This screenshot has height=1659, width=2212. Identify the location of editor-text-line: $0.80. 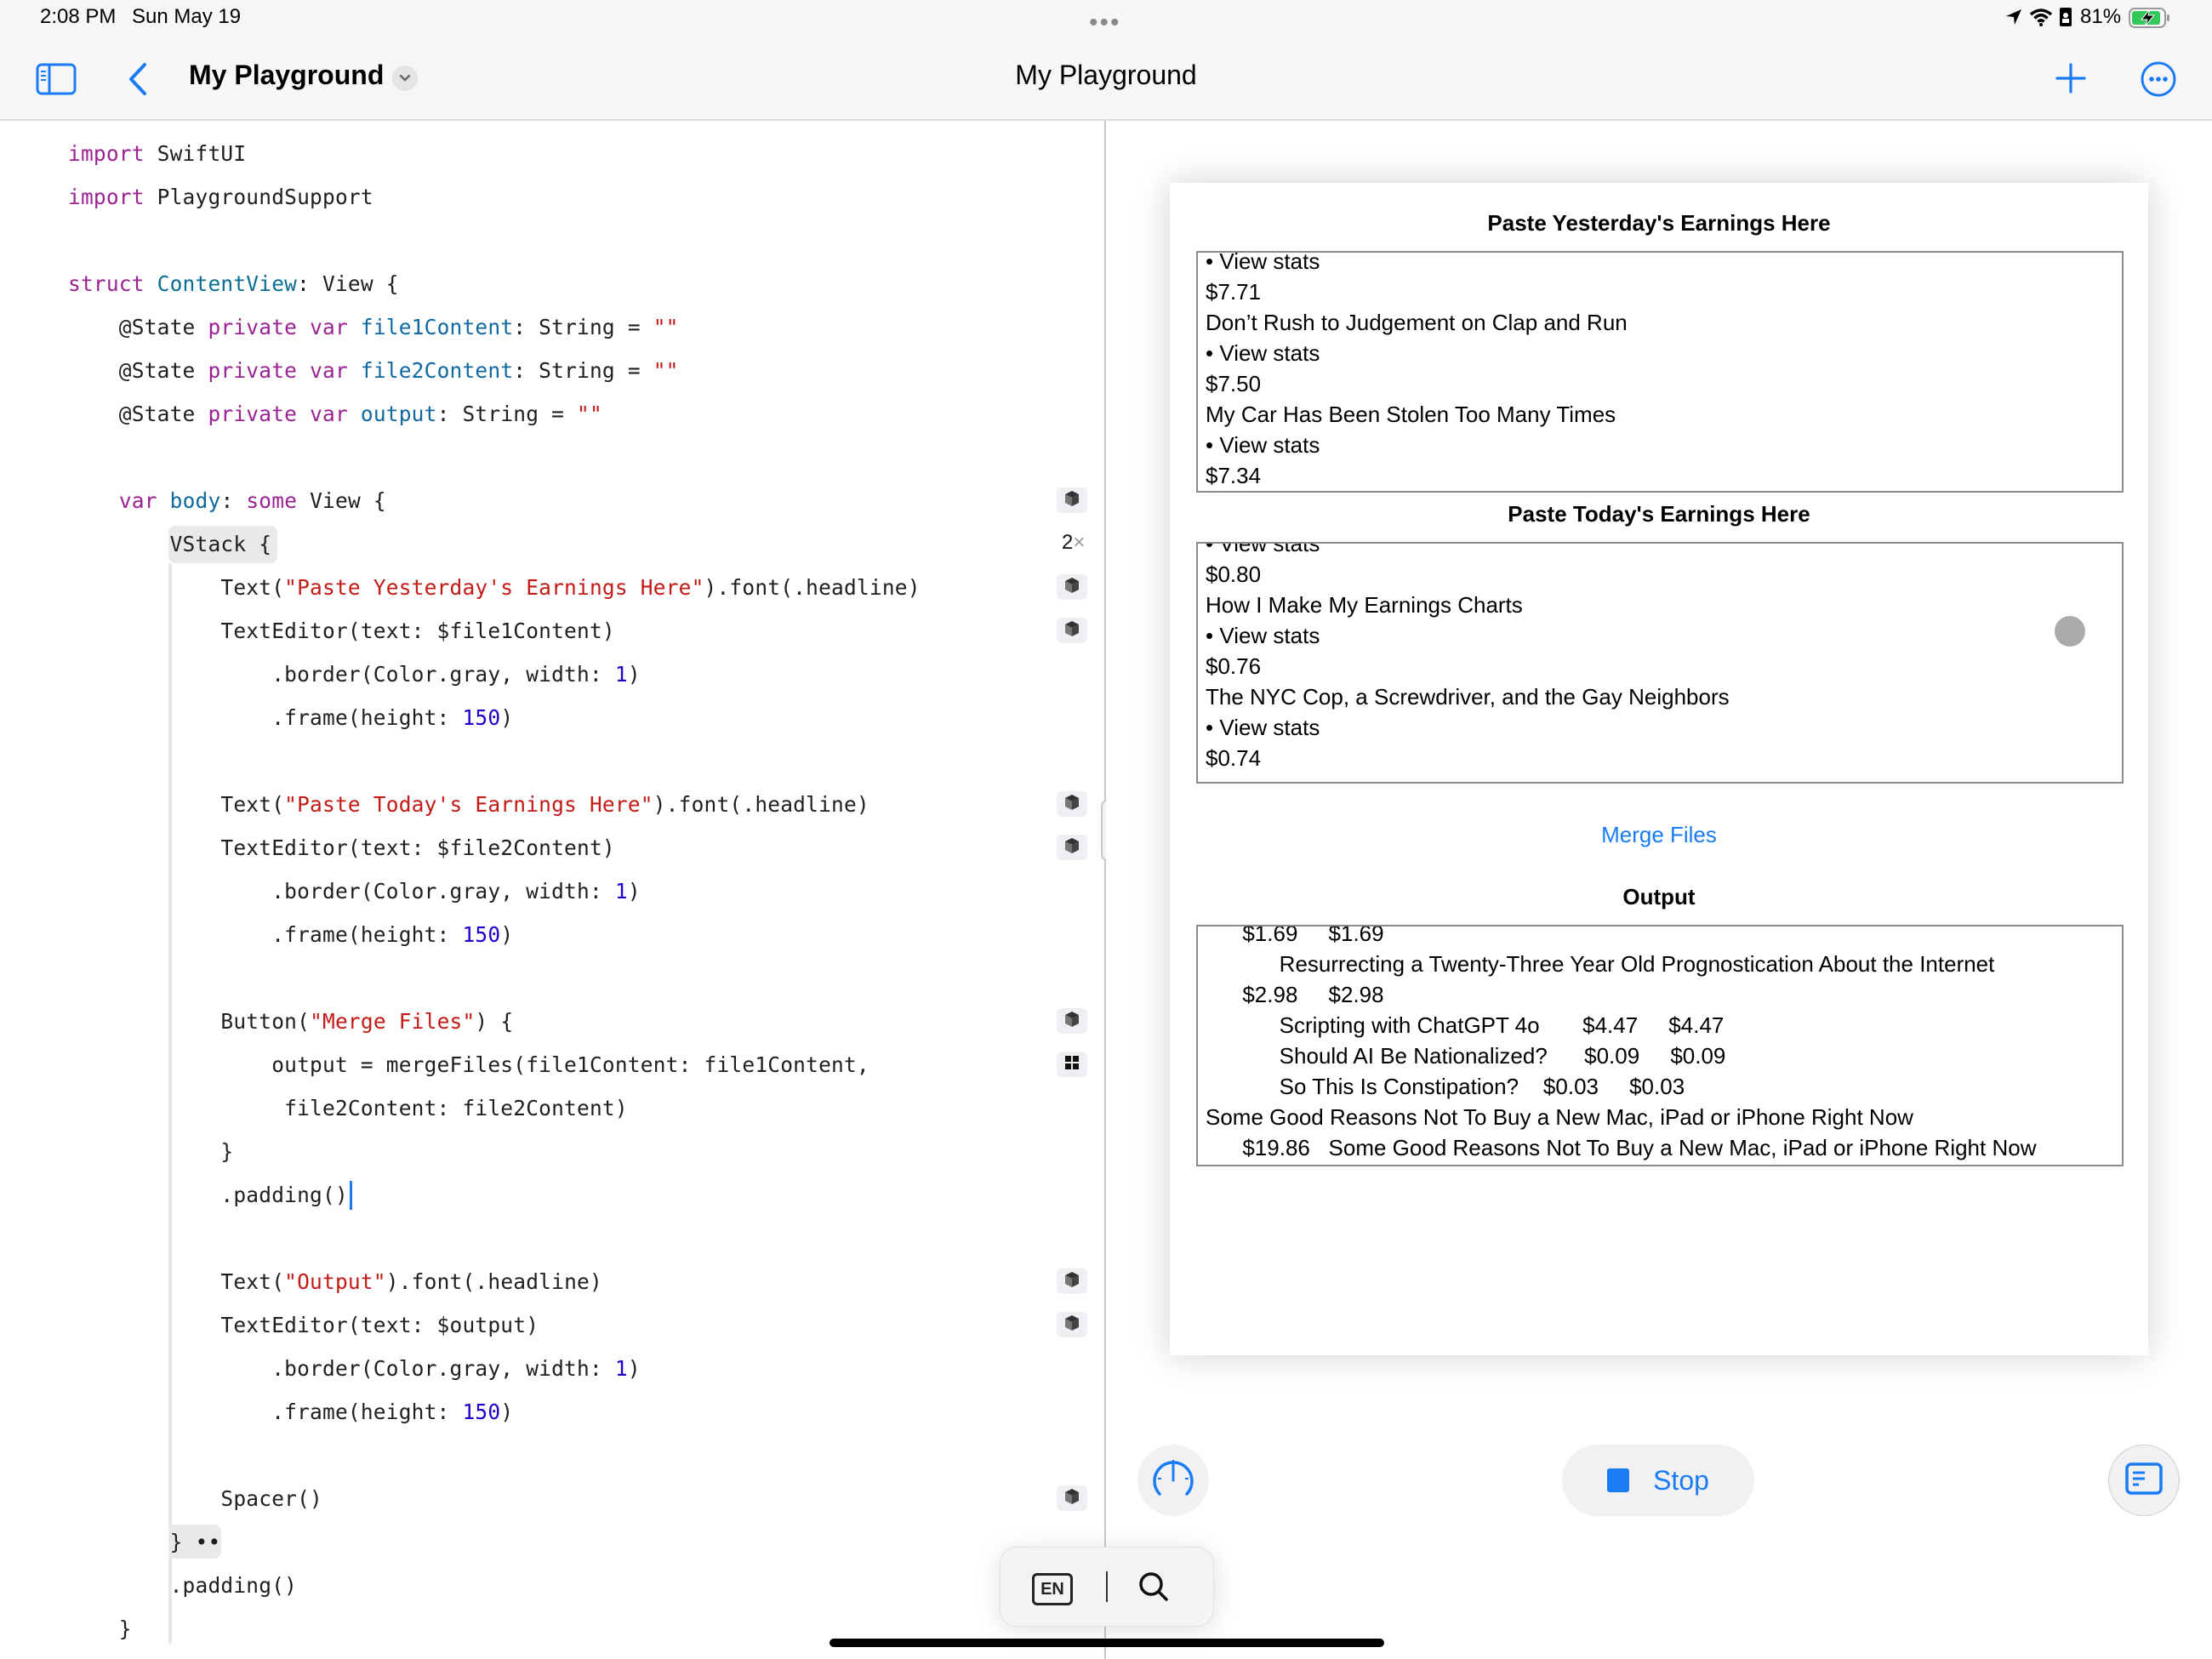
(1234, 574).